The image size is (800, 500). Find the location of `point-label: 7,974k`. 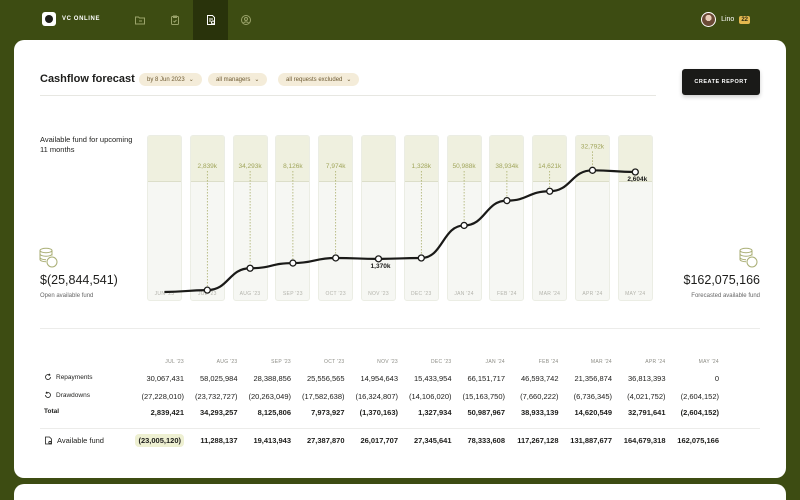

point-label: 7,974k is located at coordinates (336, 166).